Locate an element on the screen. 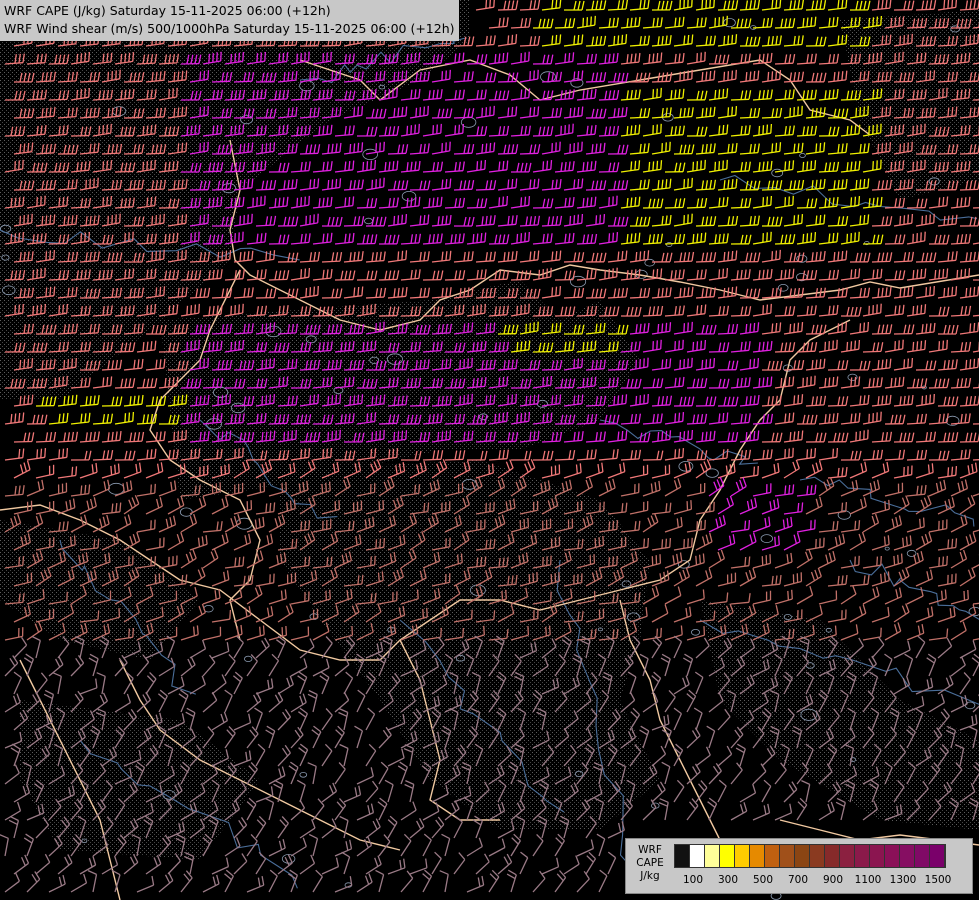 The image size is (979, 900). legend-tick-labels: 100 300 500 700 900 1100 1300 1500 is located at coordinates (824, 881).